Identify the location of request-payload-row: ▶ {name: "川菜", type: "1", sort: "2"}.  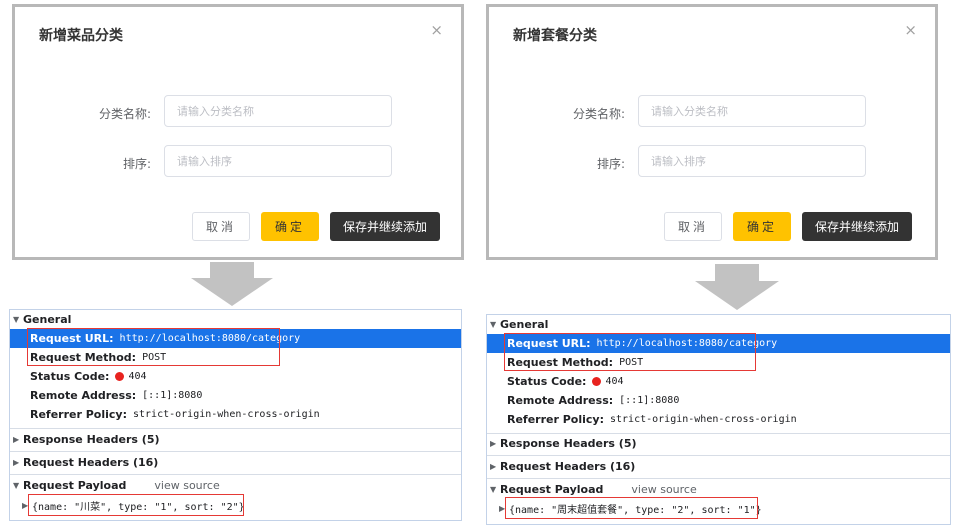
(235, 505).